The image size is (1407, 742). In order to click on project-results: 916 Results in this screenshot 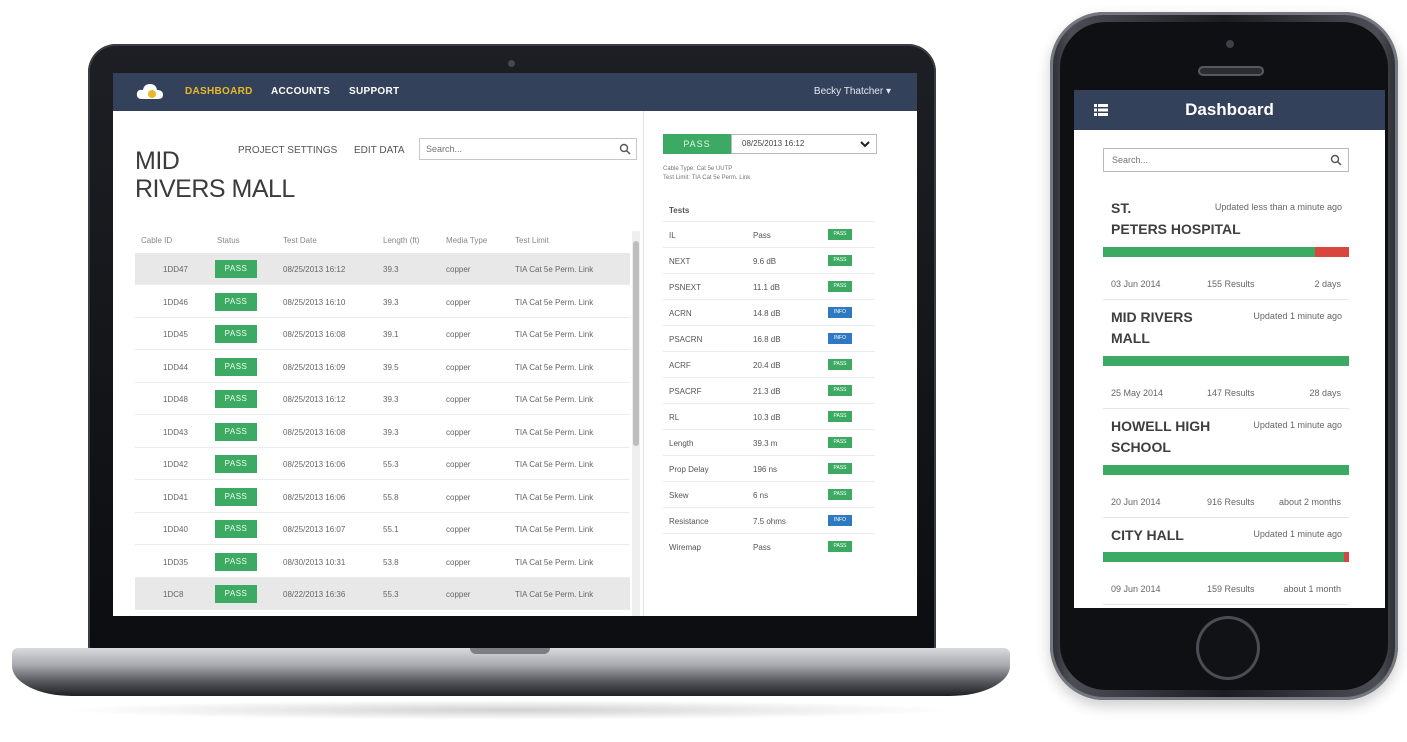, I will do `click(1231, 502)`.